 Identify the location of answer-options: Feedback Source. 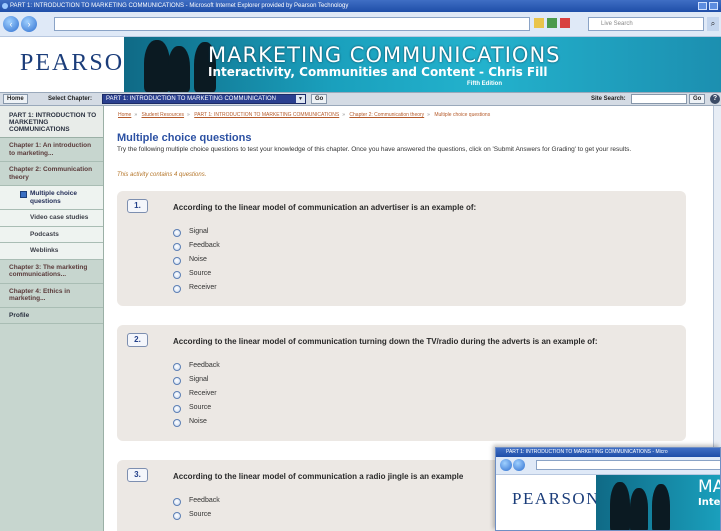
(196, 510).